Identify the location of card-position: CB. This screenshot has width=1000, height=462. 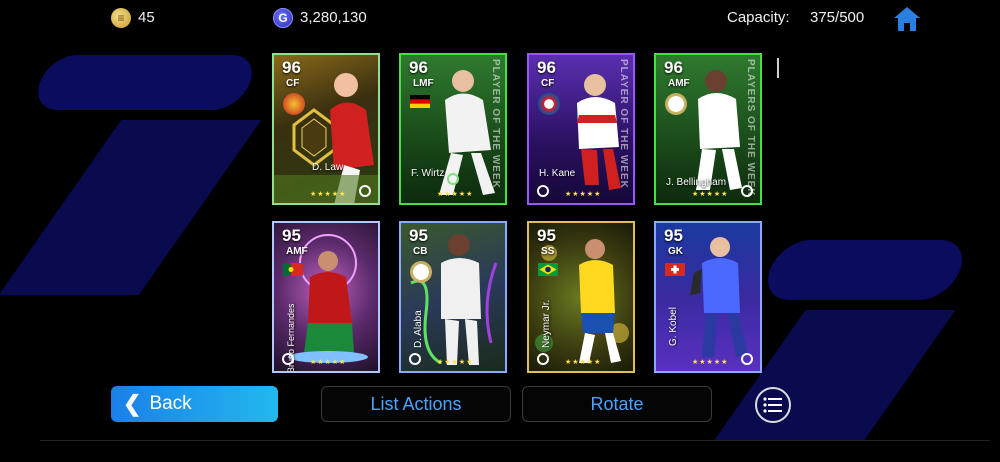
(420, 251).